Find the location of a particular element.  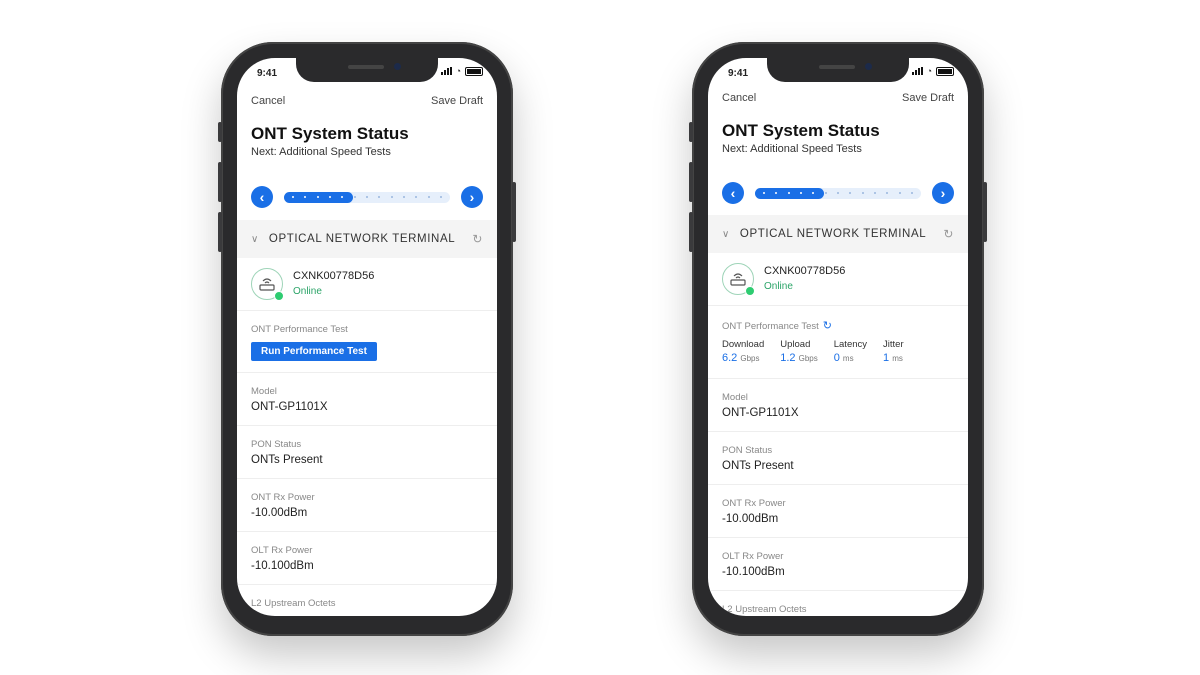

result-unit: Gbps is located at coordinates (808, 358).